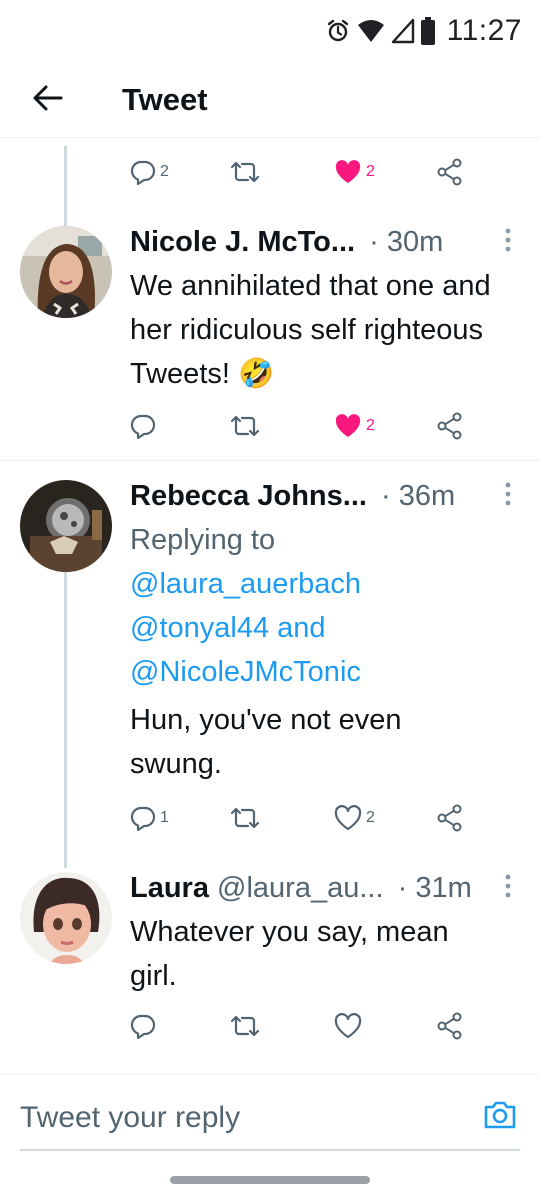 This screenshot has height=1200, width=540. What do you see at coordinates (500, 1119) in the screenshot?
I see `camera-icon` at bounding box center [500, 1119].